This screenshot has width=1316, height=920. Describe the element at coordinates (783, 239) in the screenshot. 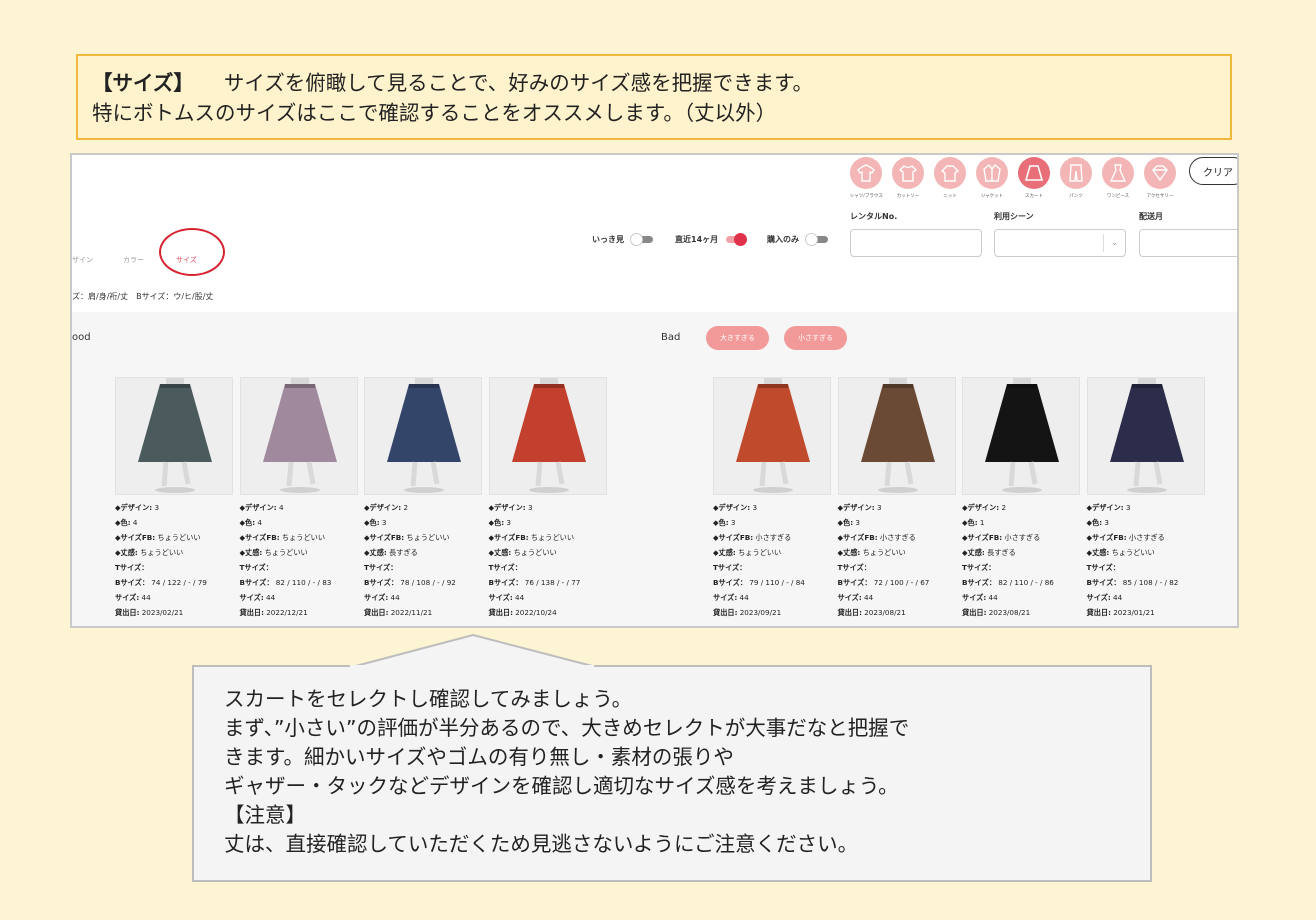

I see `purchase-only-label: 購入のみ` at that location.